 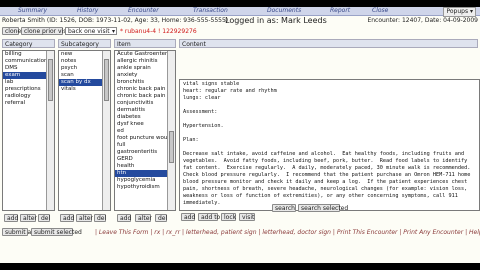 I want to click on list-item: ed, so click(x=145, y=131).